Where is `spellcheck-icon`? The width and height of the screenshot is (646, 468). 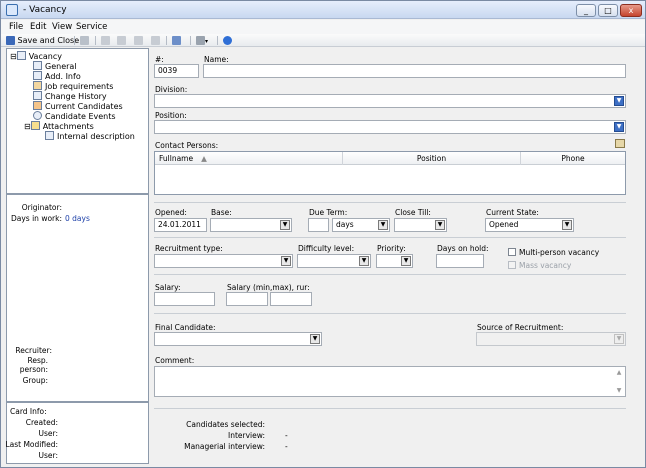
spellcheck-icon is located at coordinates (176, 40).